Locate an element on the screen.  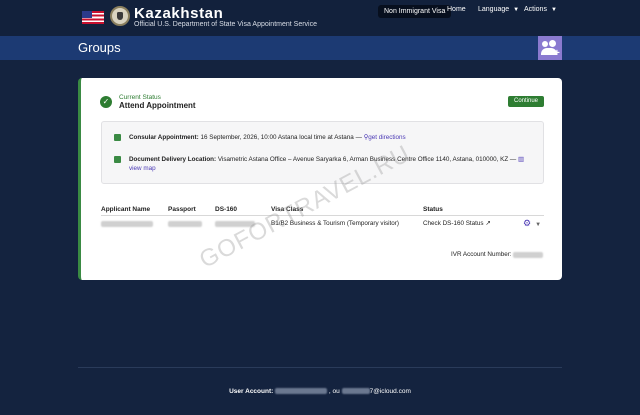
view-map-link: view map is located at coordinates (142, 168).